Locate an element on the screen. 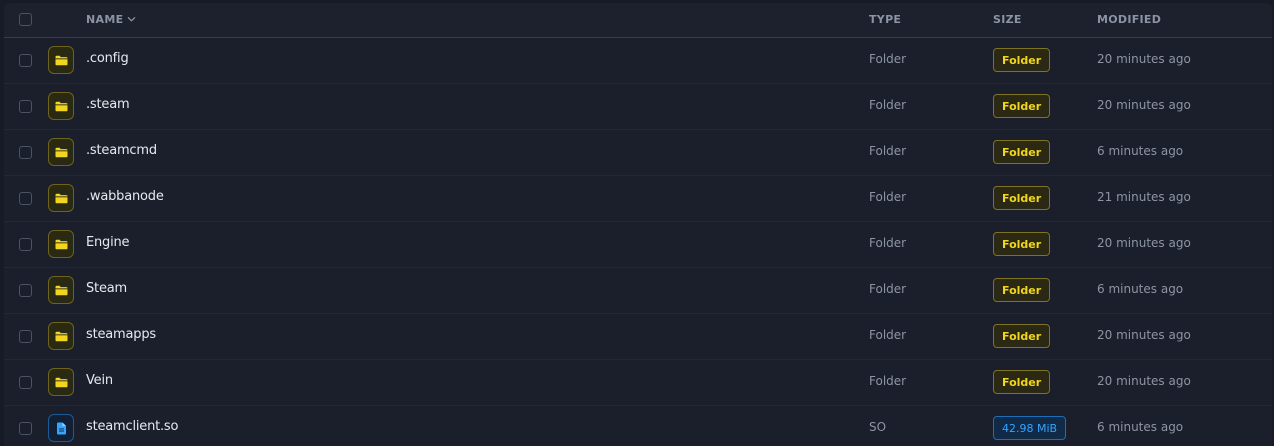  file-name: .config is located at coordinates (107, 58).